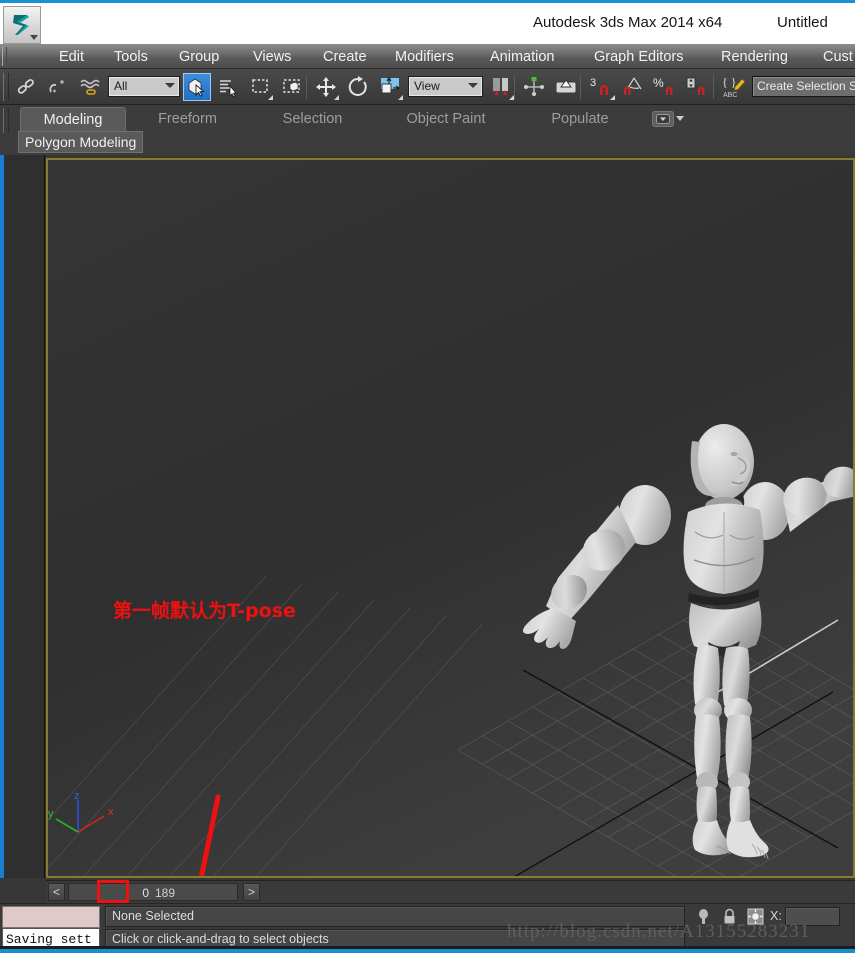  I want to click on tab-object-paint: Object Paint, so click(446, 119).